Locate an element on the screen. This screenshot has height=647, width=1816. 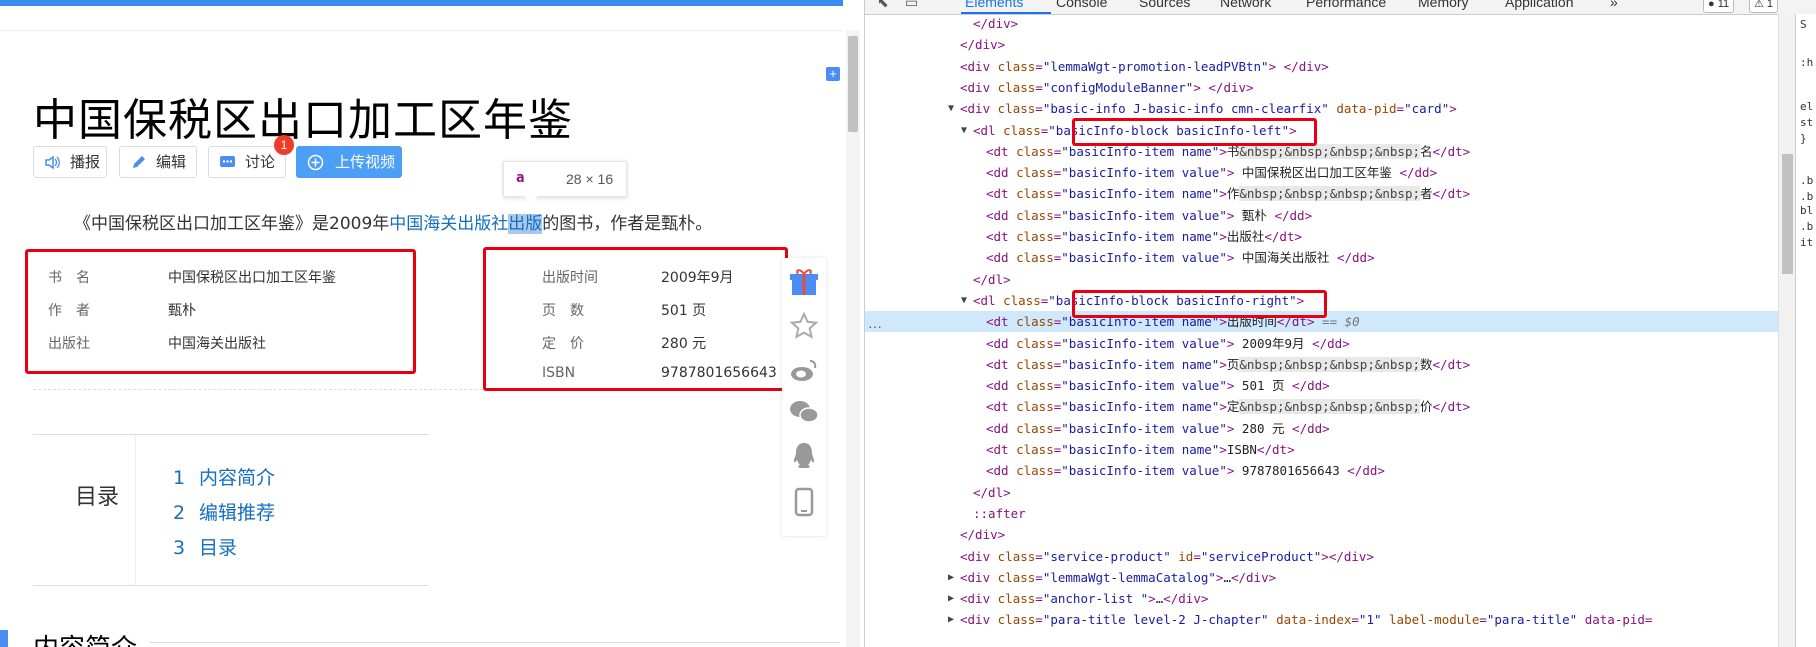
styles-pane: S:h el st} .b .b bl .b it is located at coordinates (1805, 330).